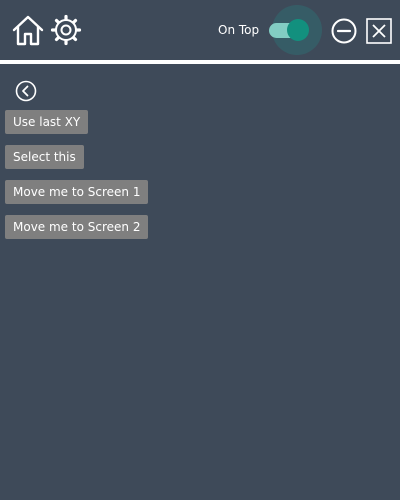 The height and width of the screenshot is (500, 400). What do you see at coordinates (379, 31) in the screenshot?
I see `close-icon` at bounding box center [379, 31].